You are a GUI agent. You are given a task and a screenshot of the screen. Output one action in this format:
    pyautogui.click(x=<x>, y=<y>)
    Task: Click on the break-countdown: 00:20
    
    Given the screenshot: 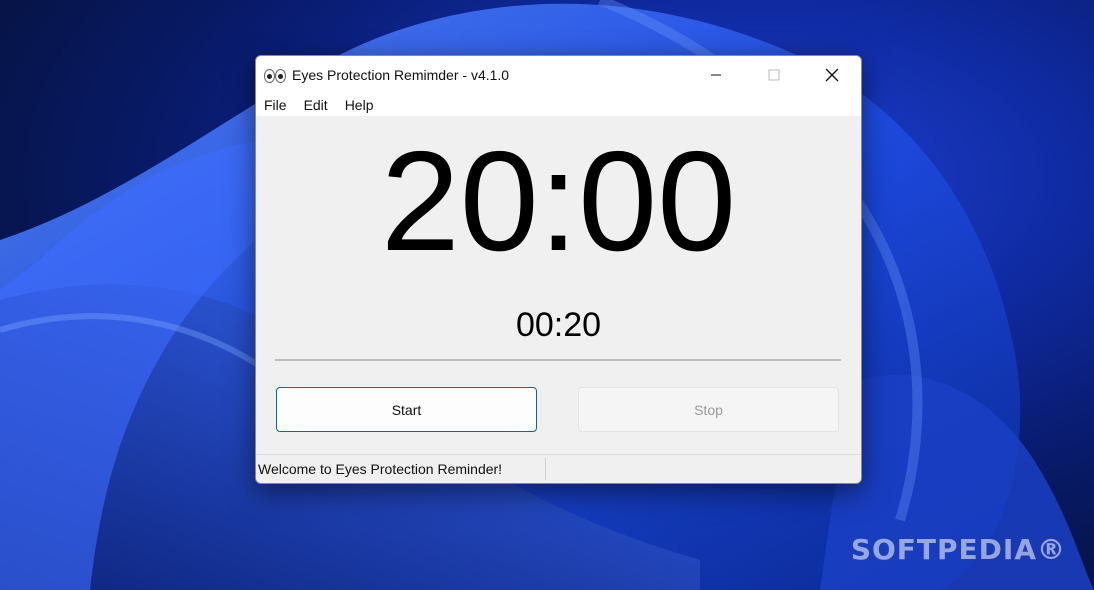 What is the action you would take?
    pyautogui.click(x=558, y=325)
    